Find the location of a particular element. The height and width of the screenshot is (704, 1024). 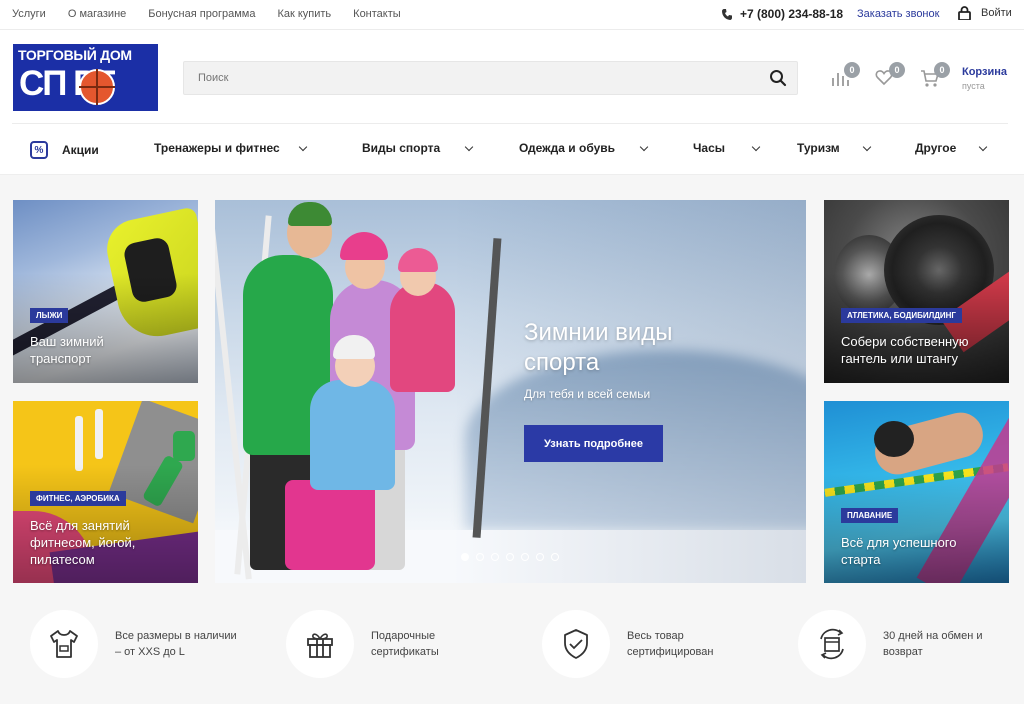

shield-check-icon is located at coordinates (576, 644).